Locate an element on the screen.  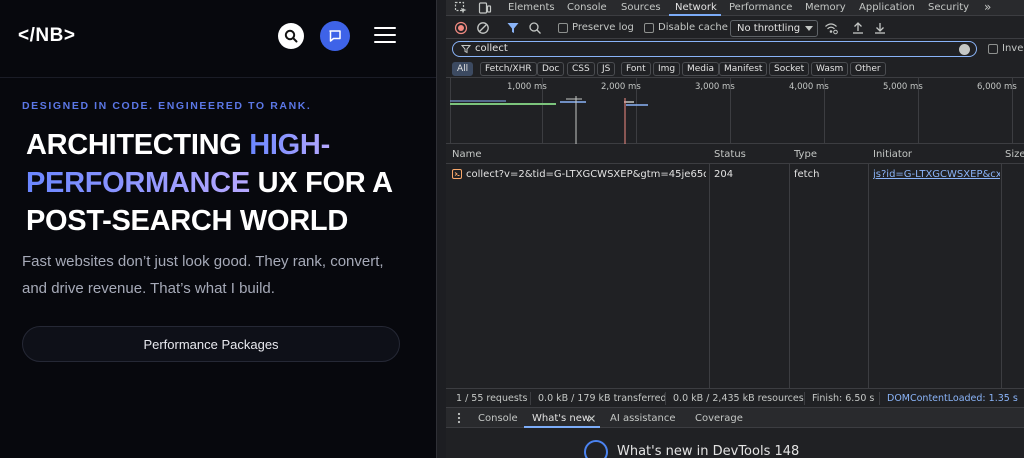
table-header: Name Status Type Initiator Size is located at coordinates (735, 154).